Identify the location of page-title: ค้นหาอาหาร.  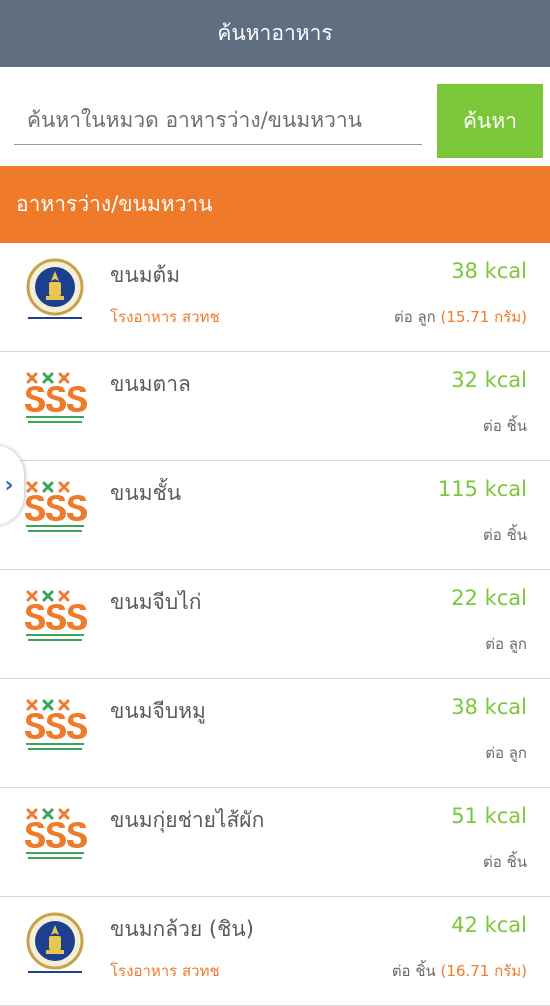
(275, 33).